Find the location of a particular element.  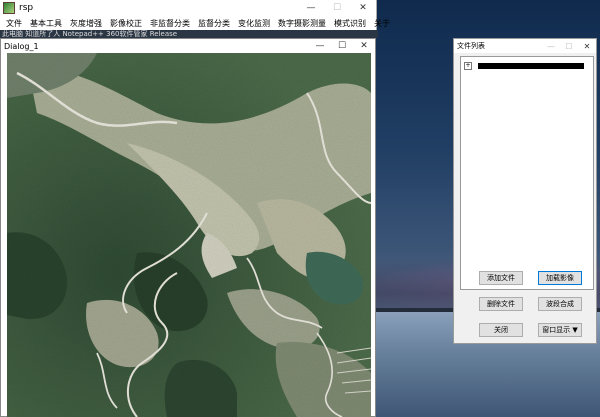

delete-file-button: 删除文件 is located at coordinates (501, 304).